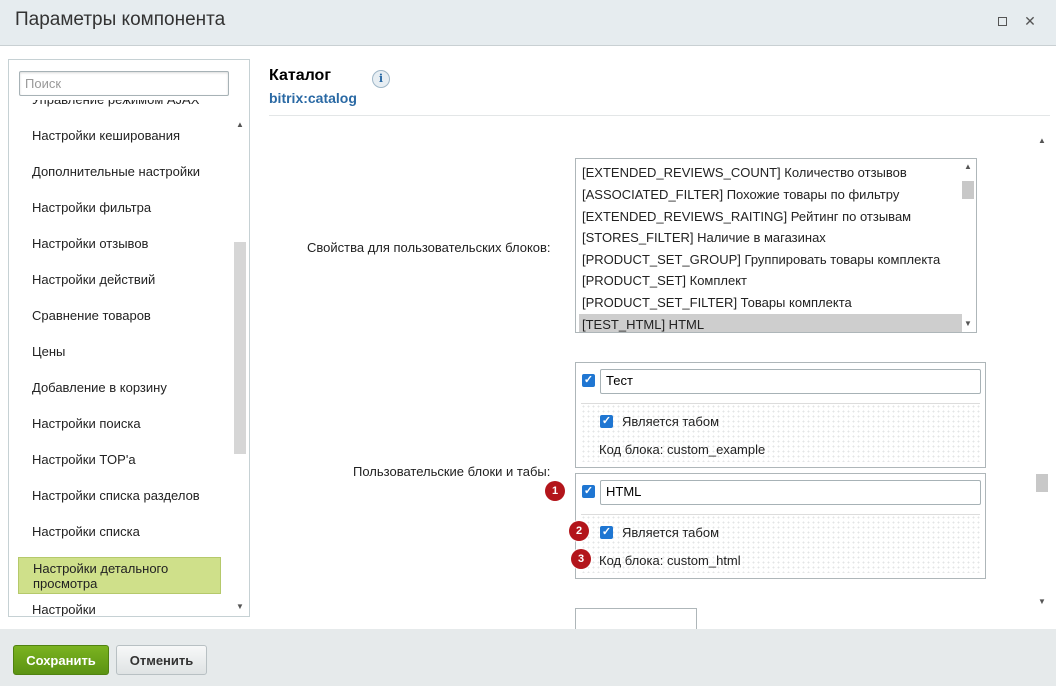  What do you see at coordinates (429, 247) in the screenshot?
I see `custom-props-label: Свойства для пользовательских блоков:` at bounding box center [429, 247].